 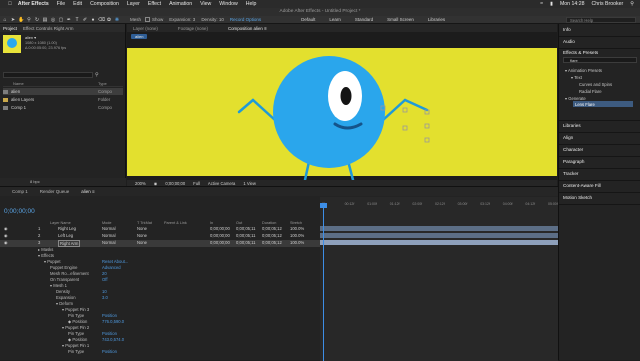 I want to click on property-row: ▾ Effects, so click(x=46, y=255).